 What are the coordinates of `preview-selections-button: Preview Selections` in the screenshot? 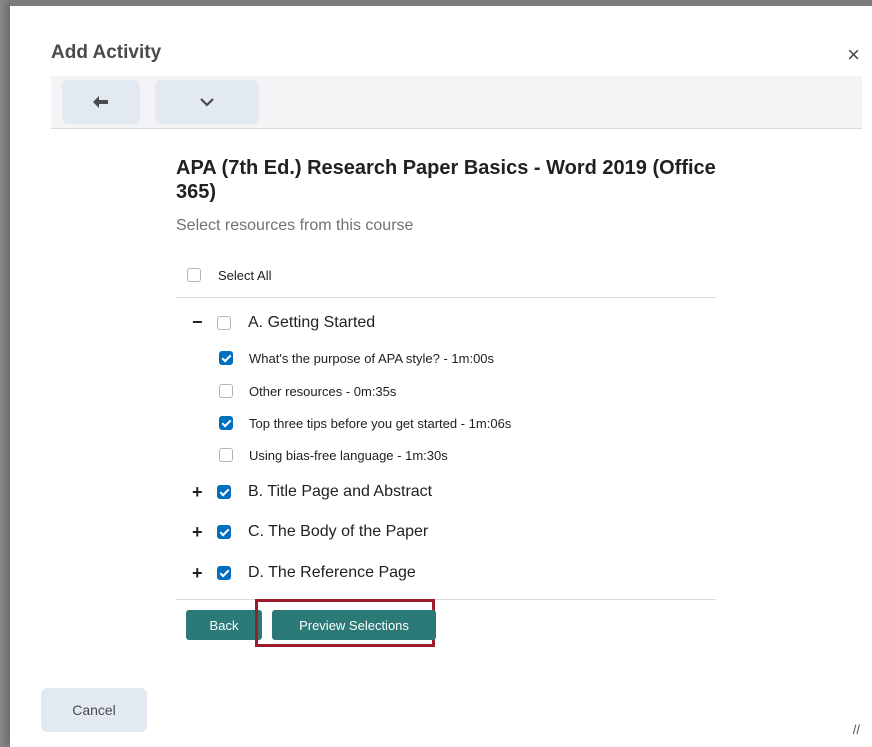 It's located at (354, 625).